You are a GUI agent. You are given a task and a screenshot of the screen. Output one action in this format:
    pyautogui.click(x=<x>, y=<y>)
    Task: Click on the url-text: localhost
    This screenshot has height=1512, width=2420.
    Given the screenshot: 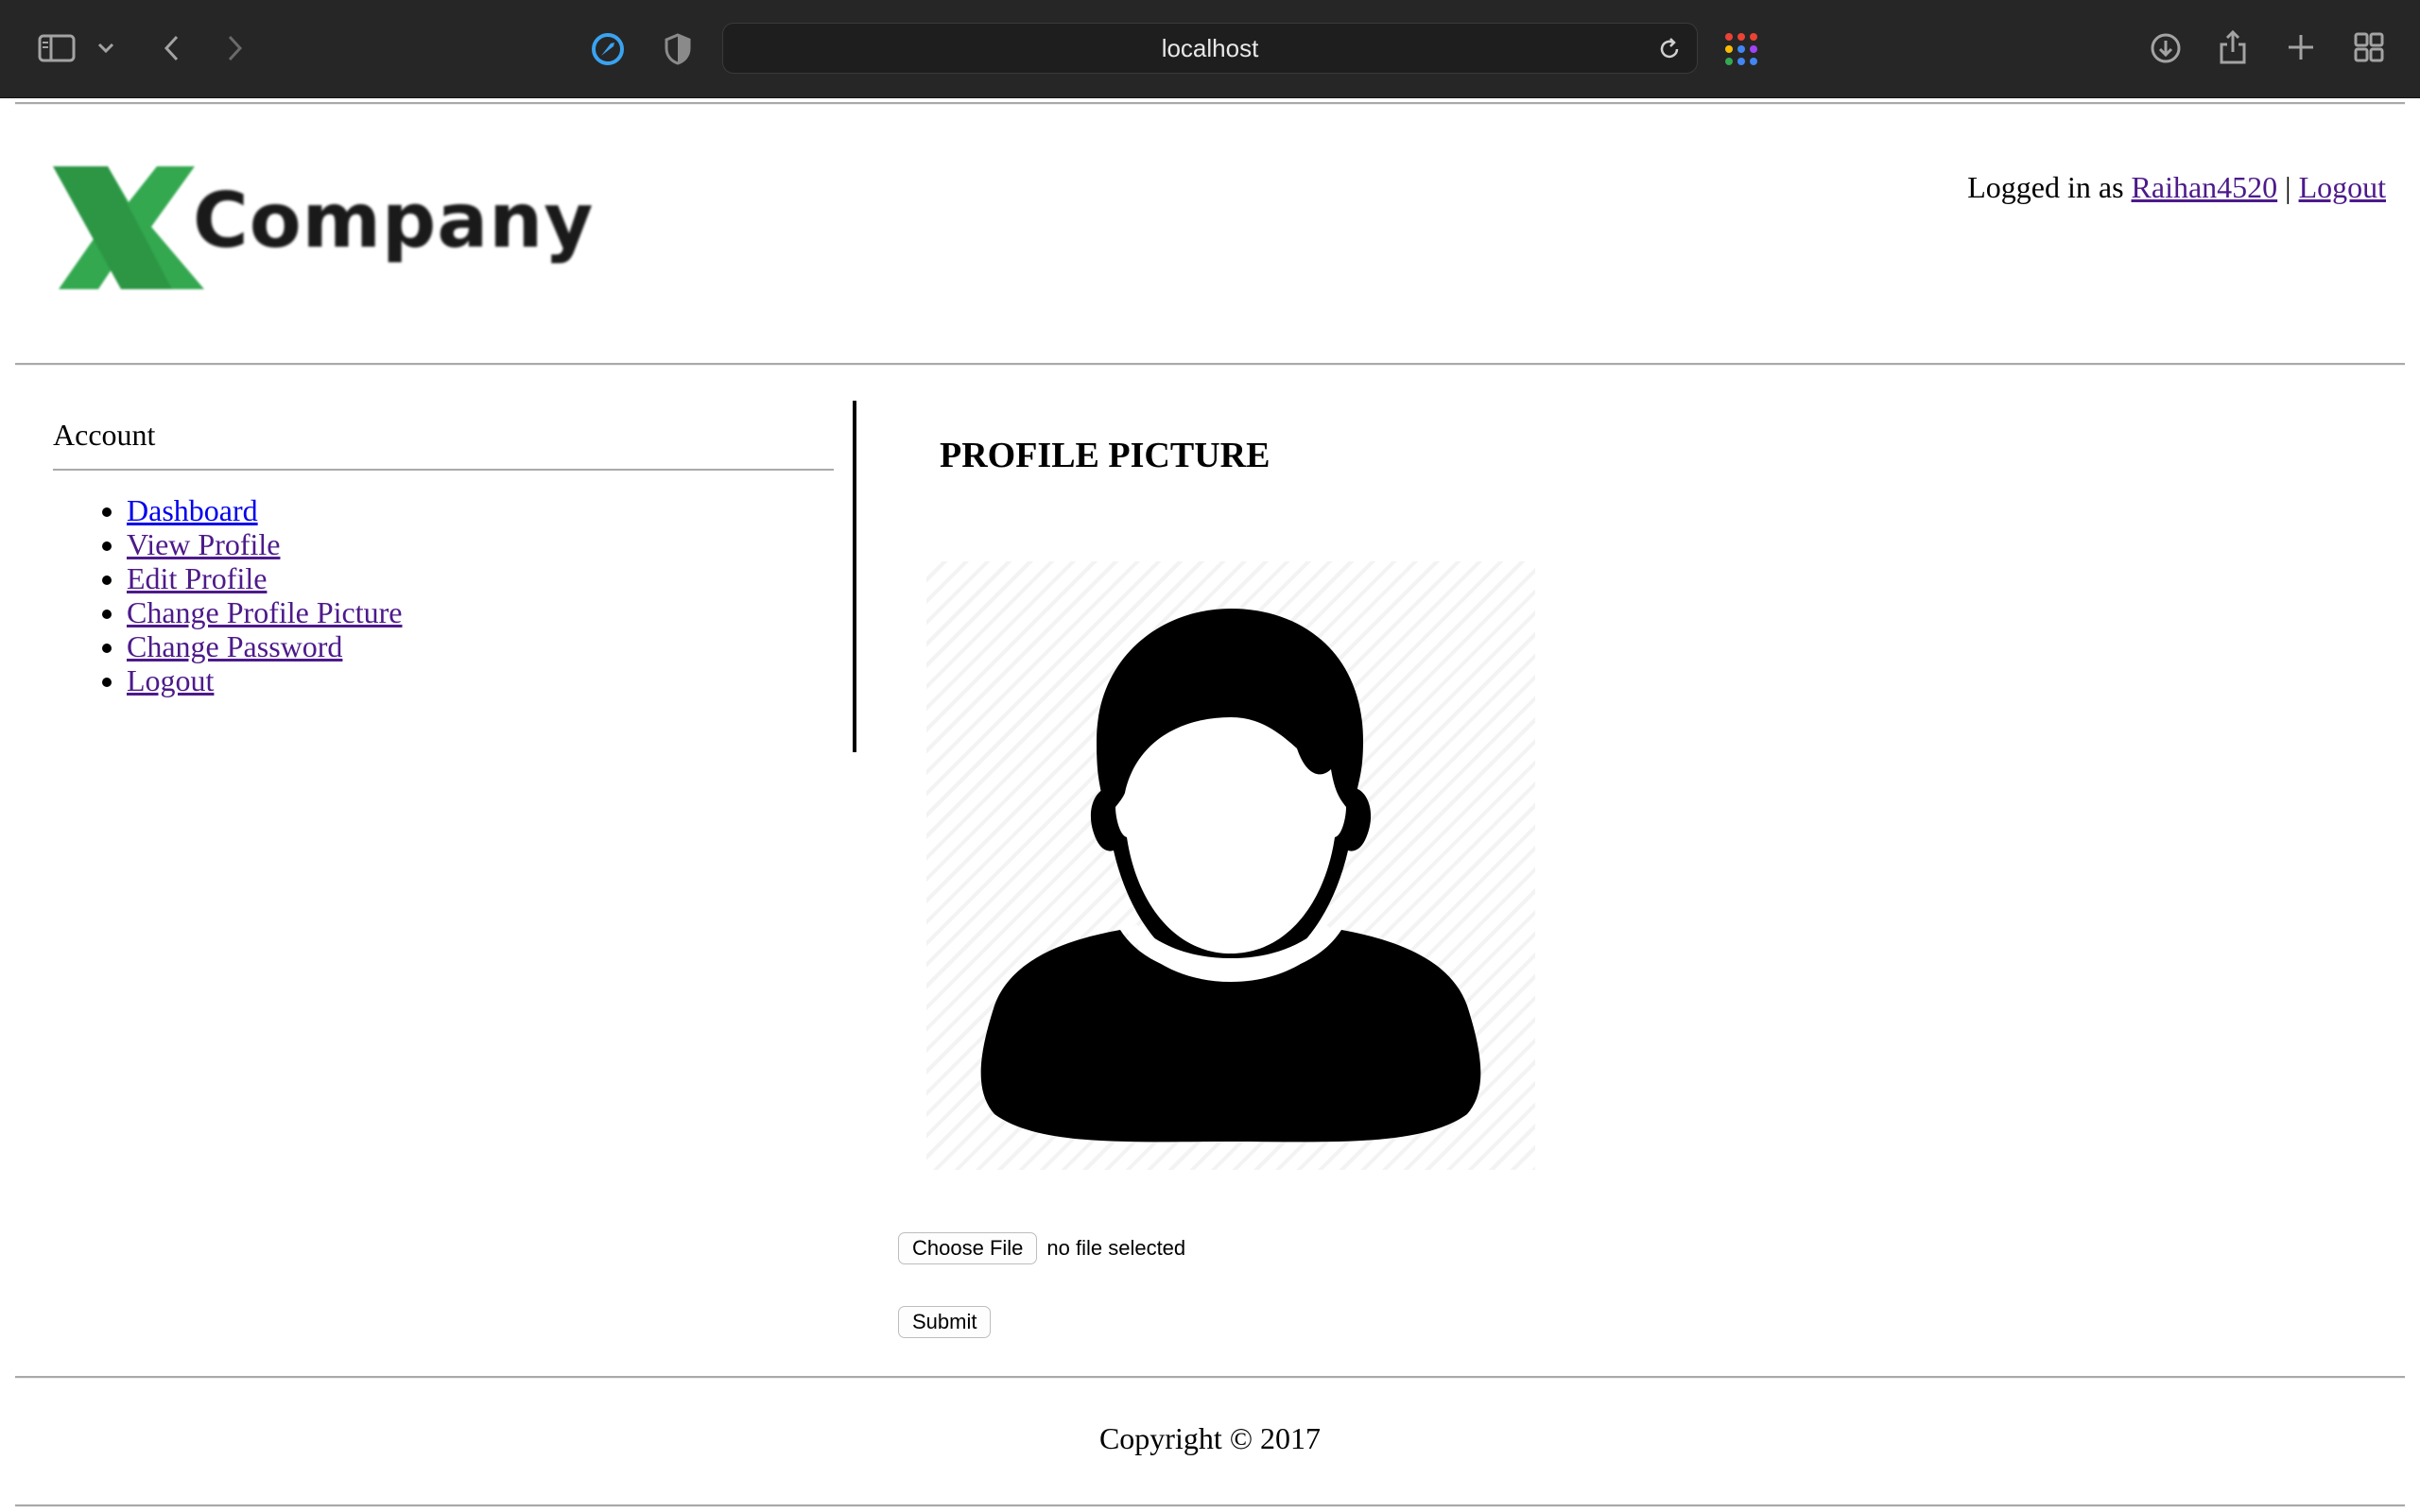 What is the action you would take?
    pyautogui.click(x=1210, y=48)
    